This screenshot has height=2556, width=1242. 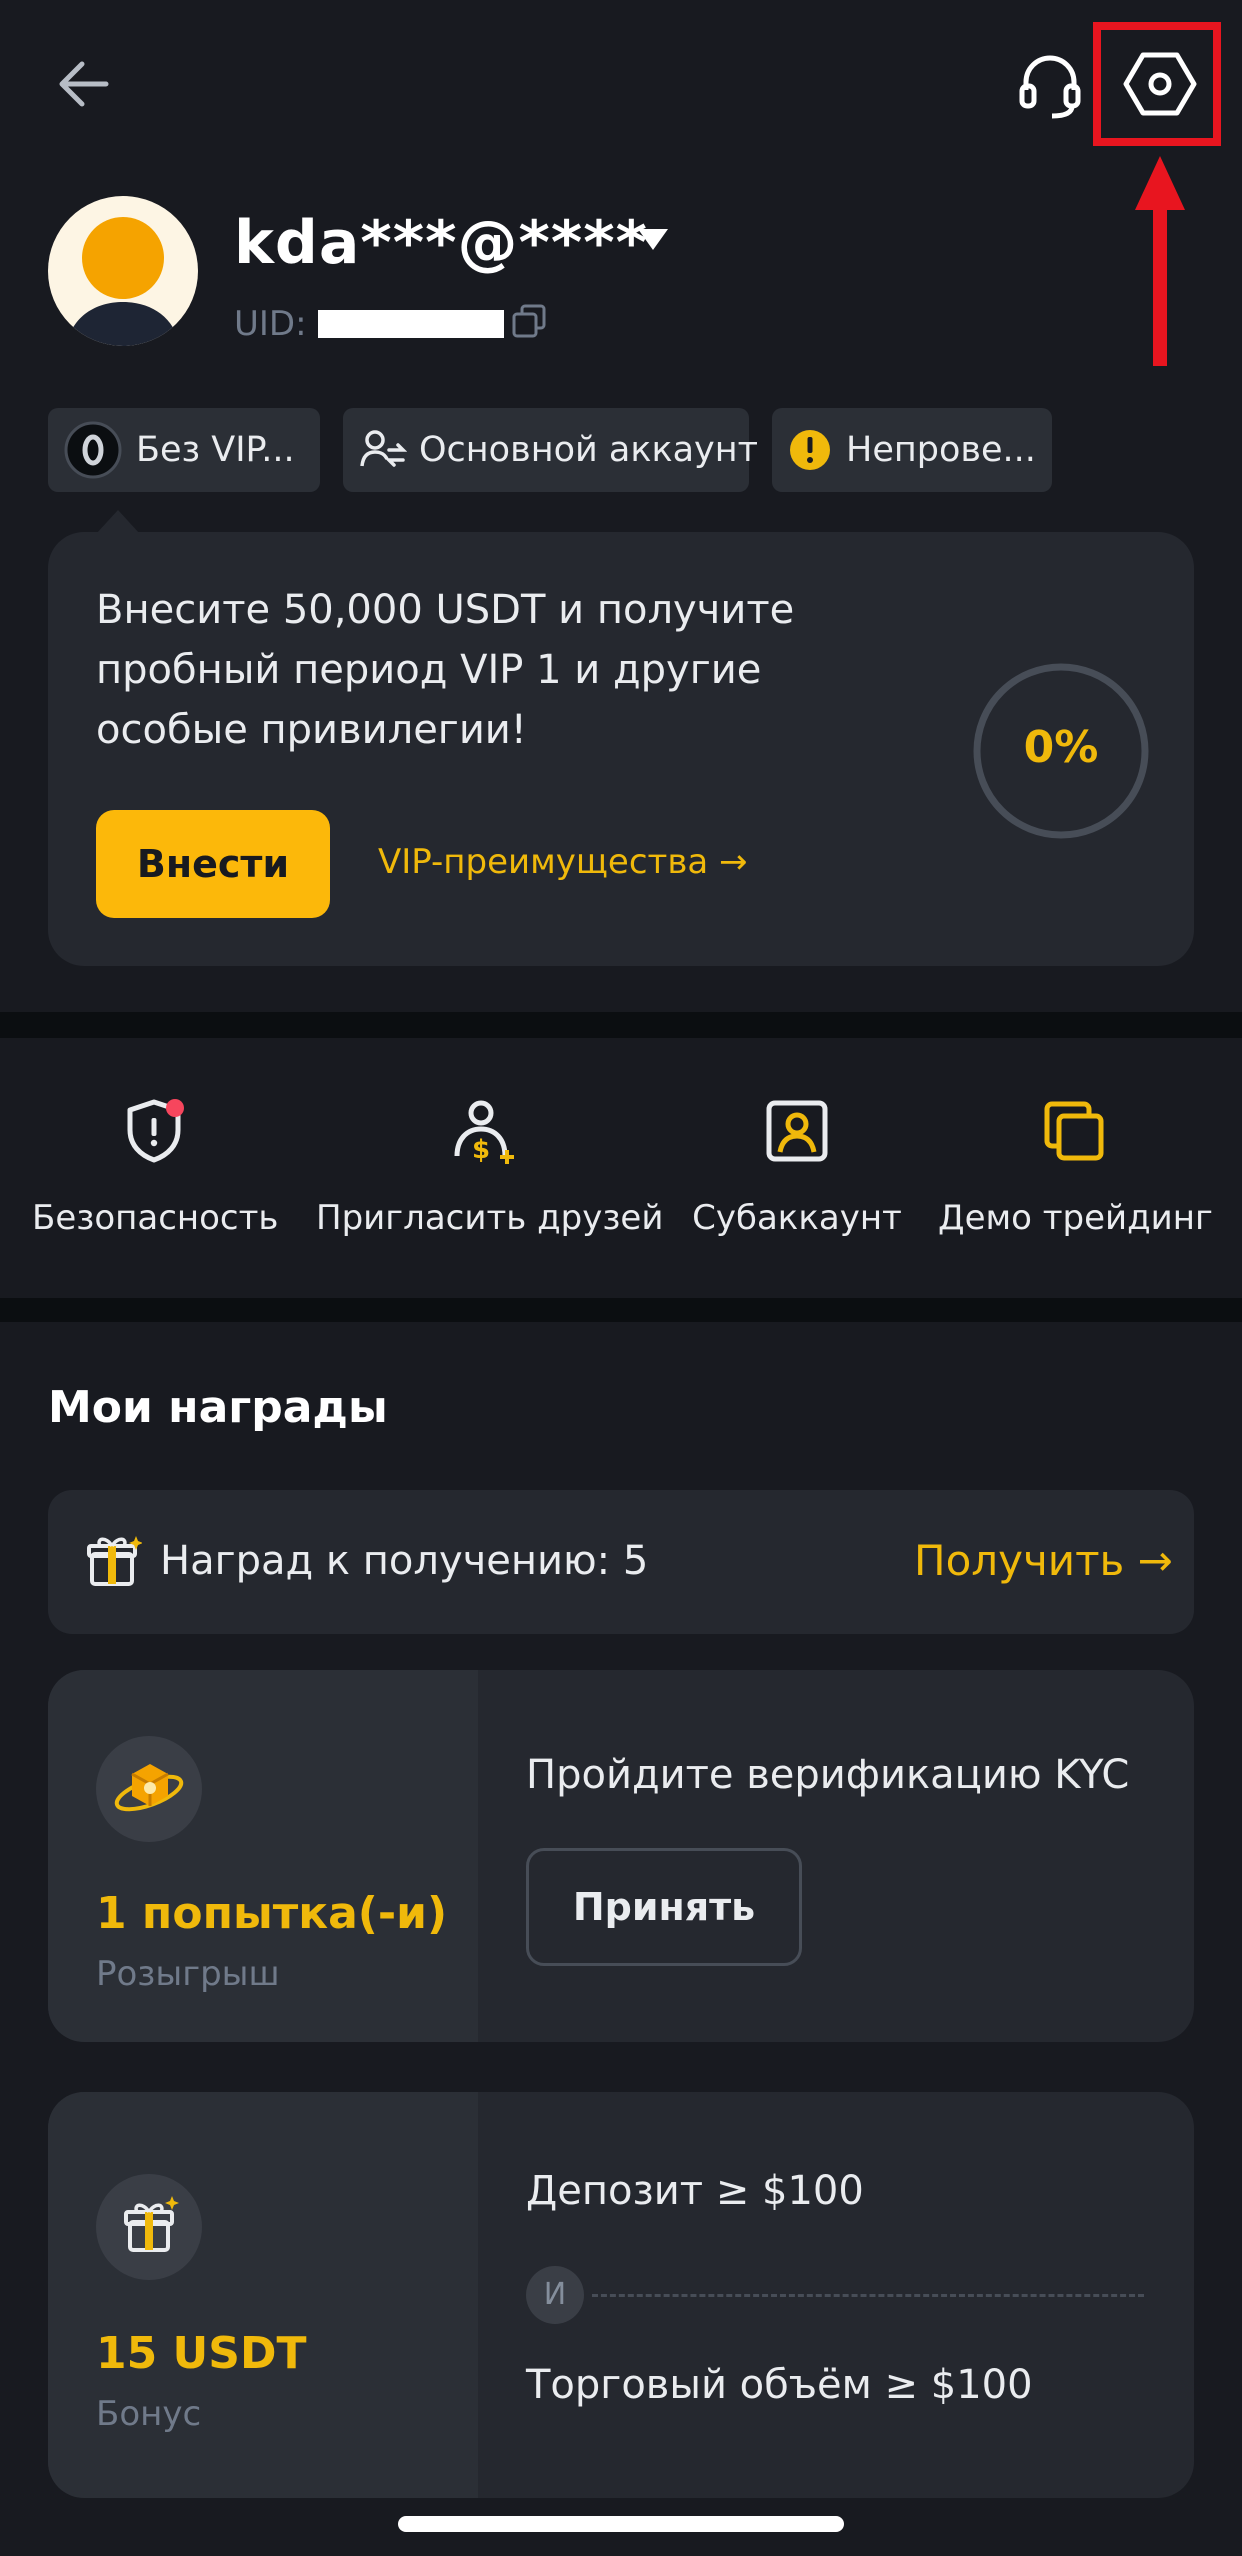 What do you see at coordinates (490, 1218) in the screenshot?
I see `quick-action-label: Пригласить друзей` at bounding box center [490, 1218].